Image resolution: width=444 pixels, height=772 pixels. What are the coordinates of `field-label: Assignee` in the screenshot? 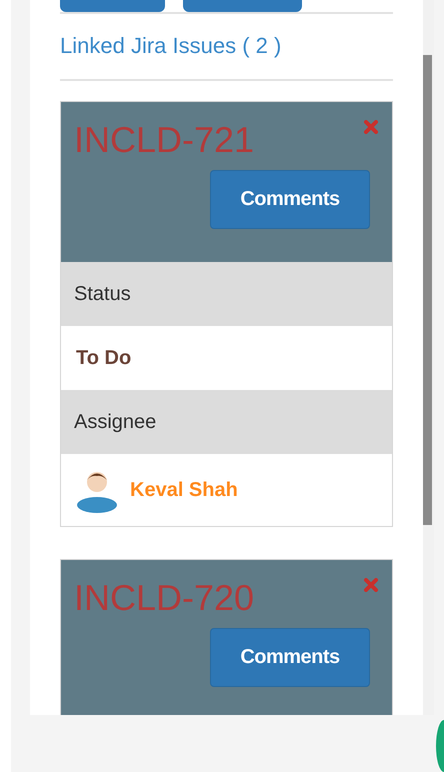 It's located at (226, 422).